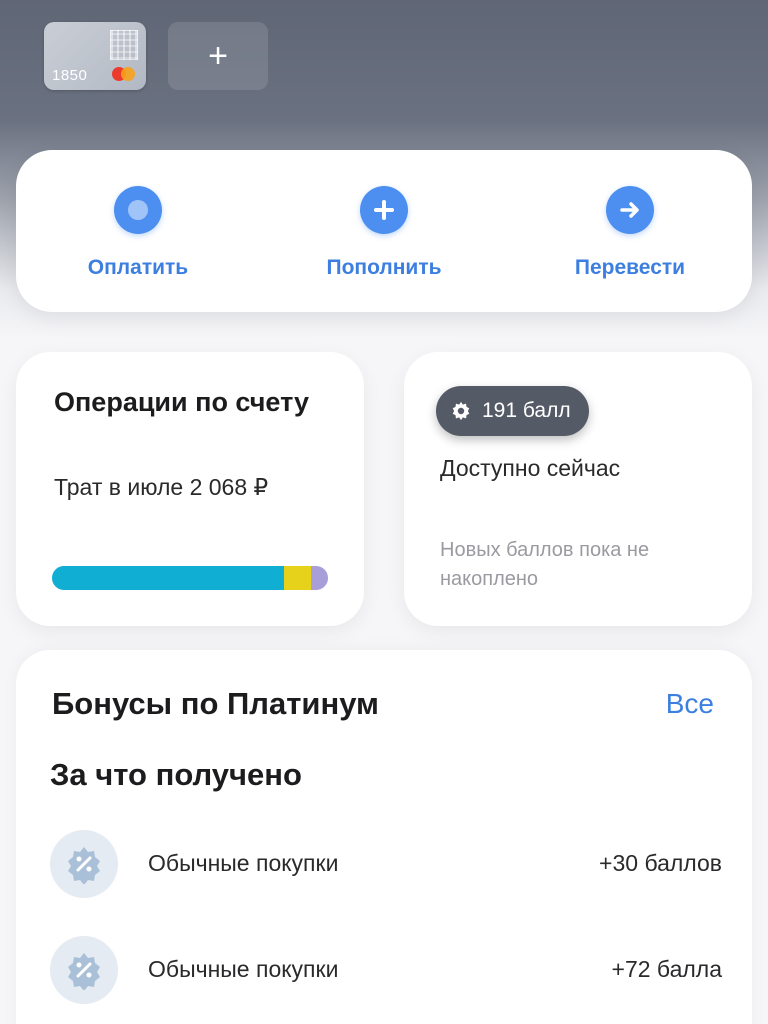 The height and width of the screenshot is (1024, 768). Describe the element at coordinates (630, 267) in the screenshot. I see `transfer-label: Перевести` at that location.